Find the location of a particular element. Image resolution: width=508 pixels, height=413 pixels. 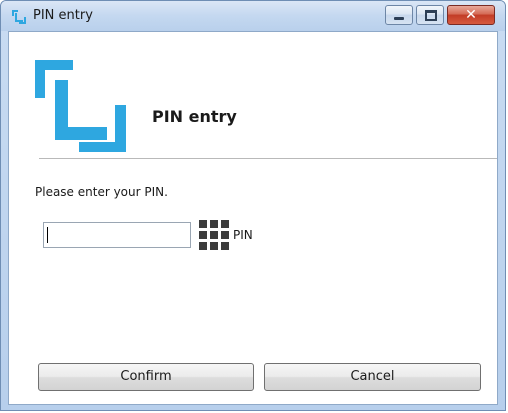

maximize-button is located at coordinates (430, 15).